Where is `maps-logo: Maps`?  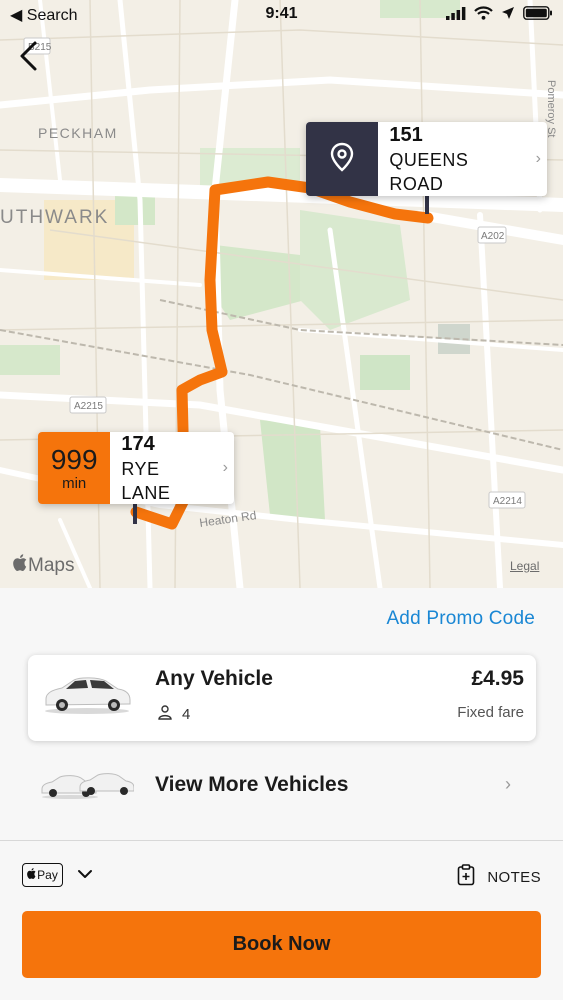
maps-logo: Maps is located at coordinates (43, 565).